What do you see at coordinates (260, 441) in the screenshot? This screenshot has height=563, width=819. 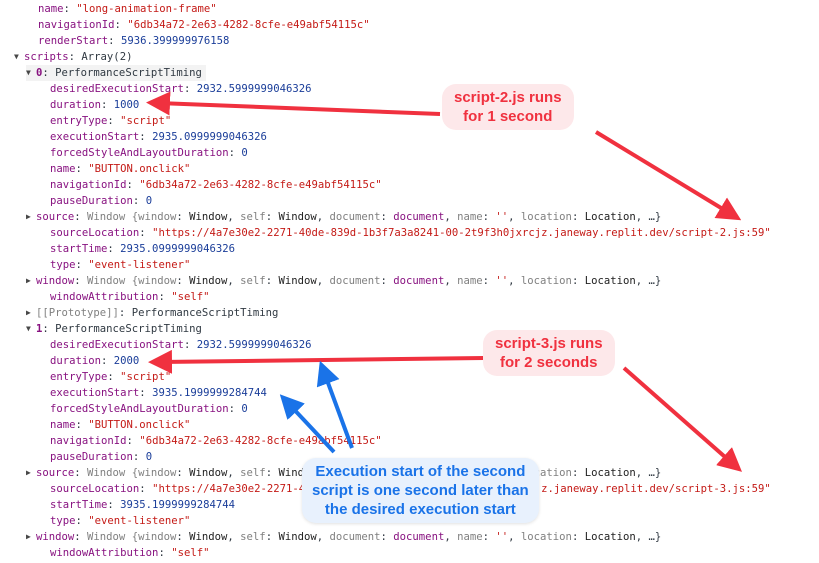 I see `property-value: "6db34a72-2e63-4282-8cfe-e49abf54115c"` at bounding box center [260, 441].